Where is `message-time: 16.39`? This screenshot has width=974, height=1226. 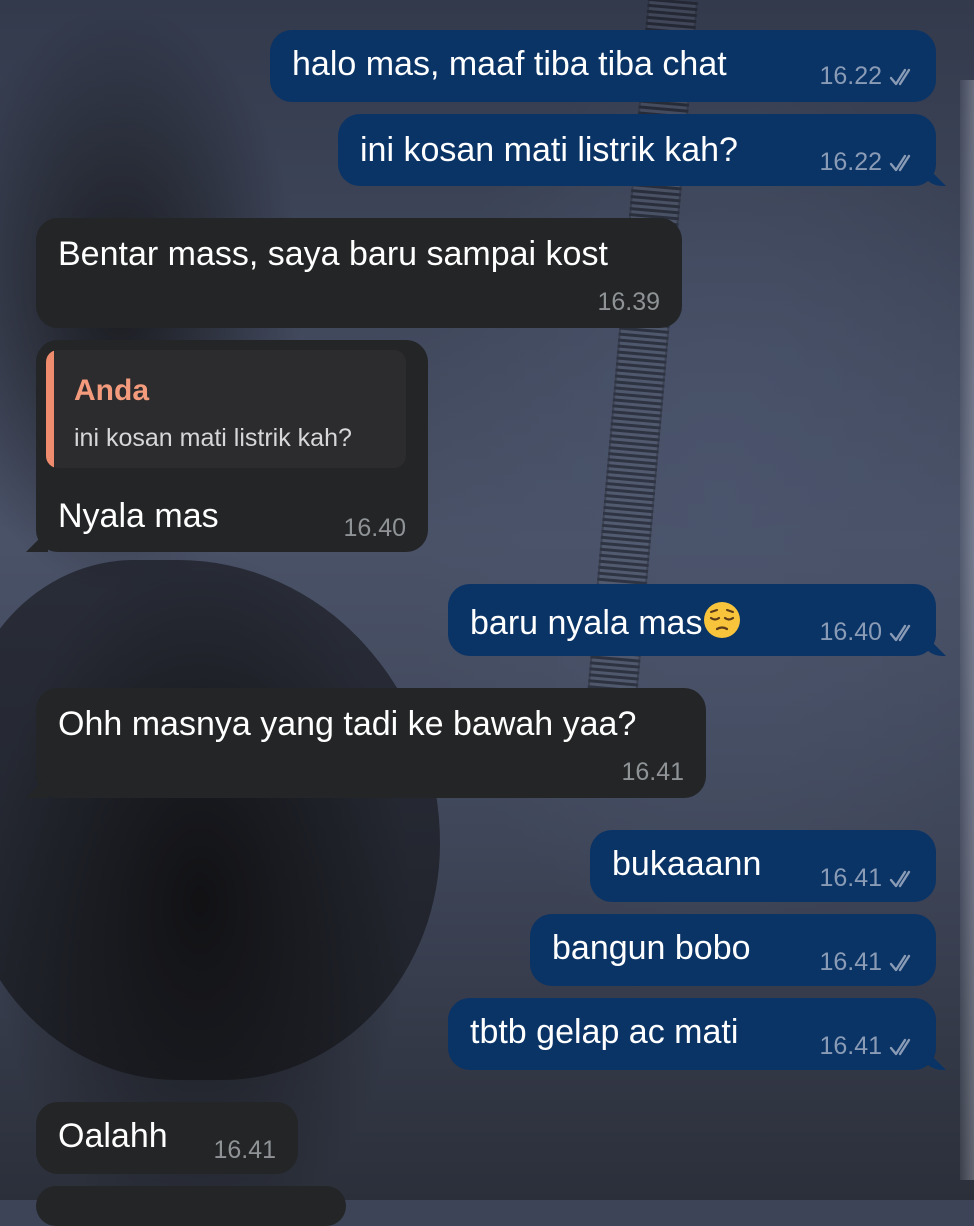 message-time: 16.39 is located at coordinates (628, 302).